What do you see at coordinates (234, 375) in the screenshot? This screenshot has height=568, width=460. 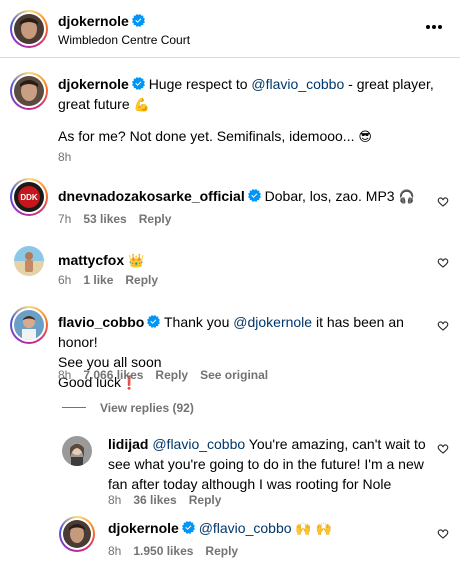 I see `see-original-button: See original` at bounding box center [234, 375].